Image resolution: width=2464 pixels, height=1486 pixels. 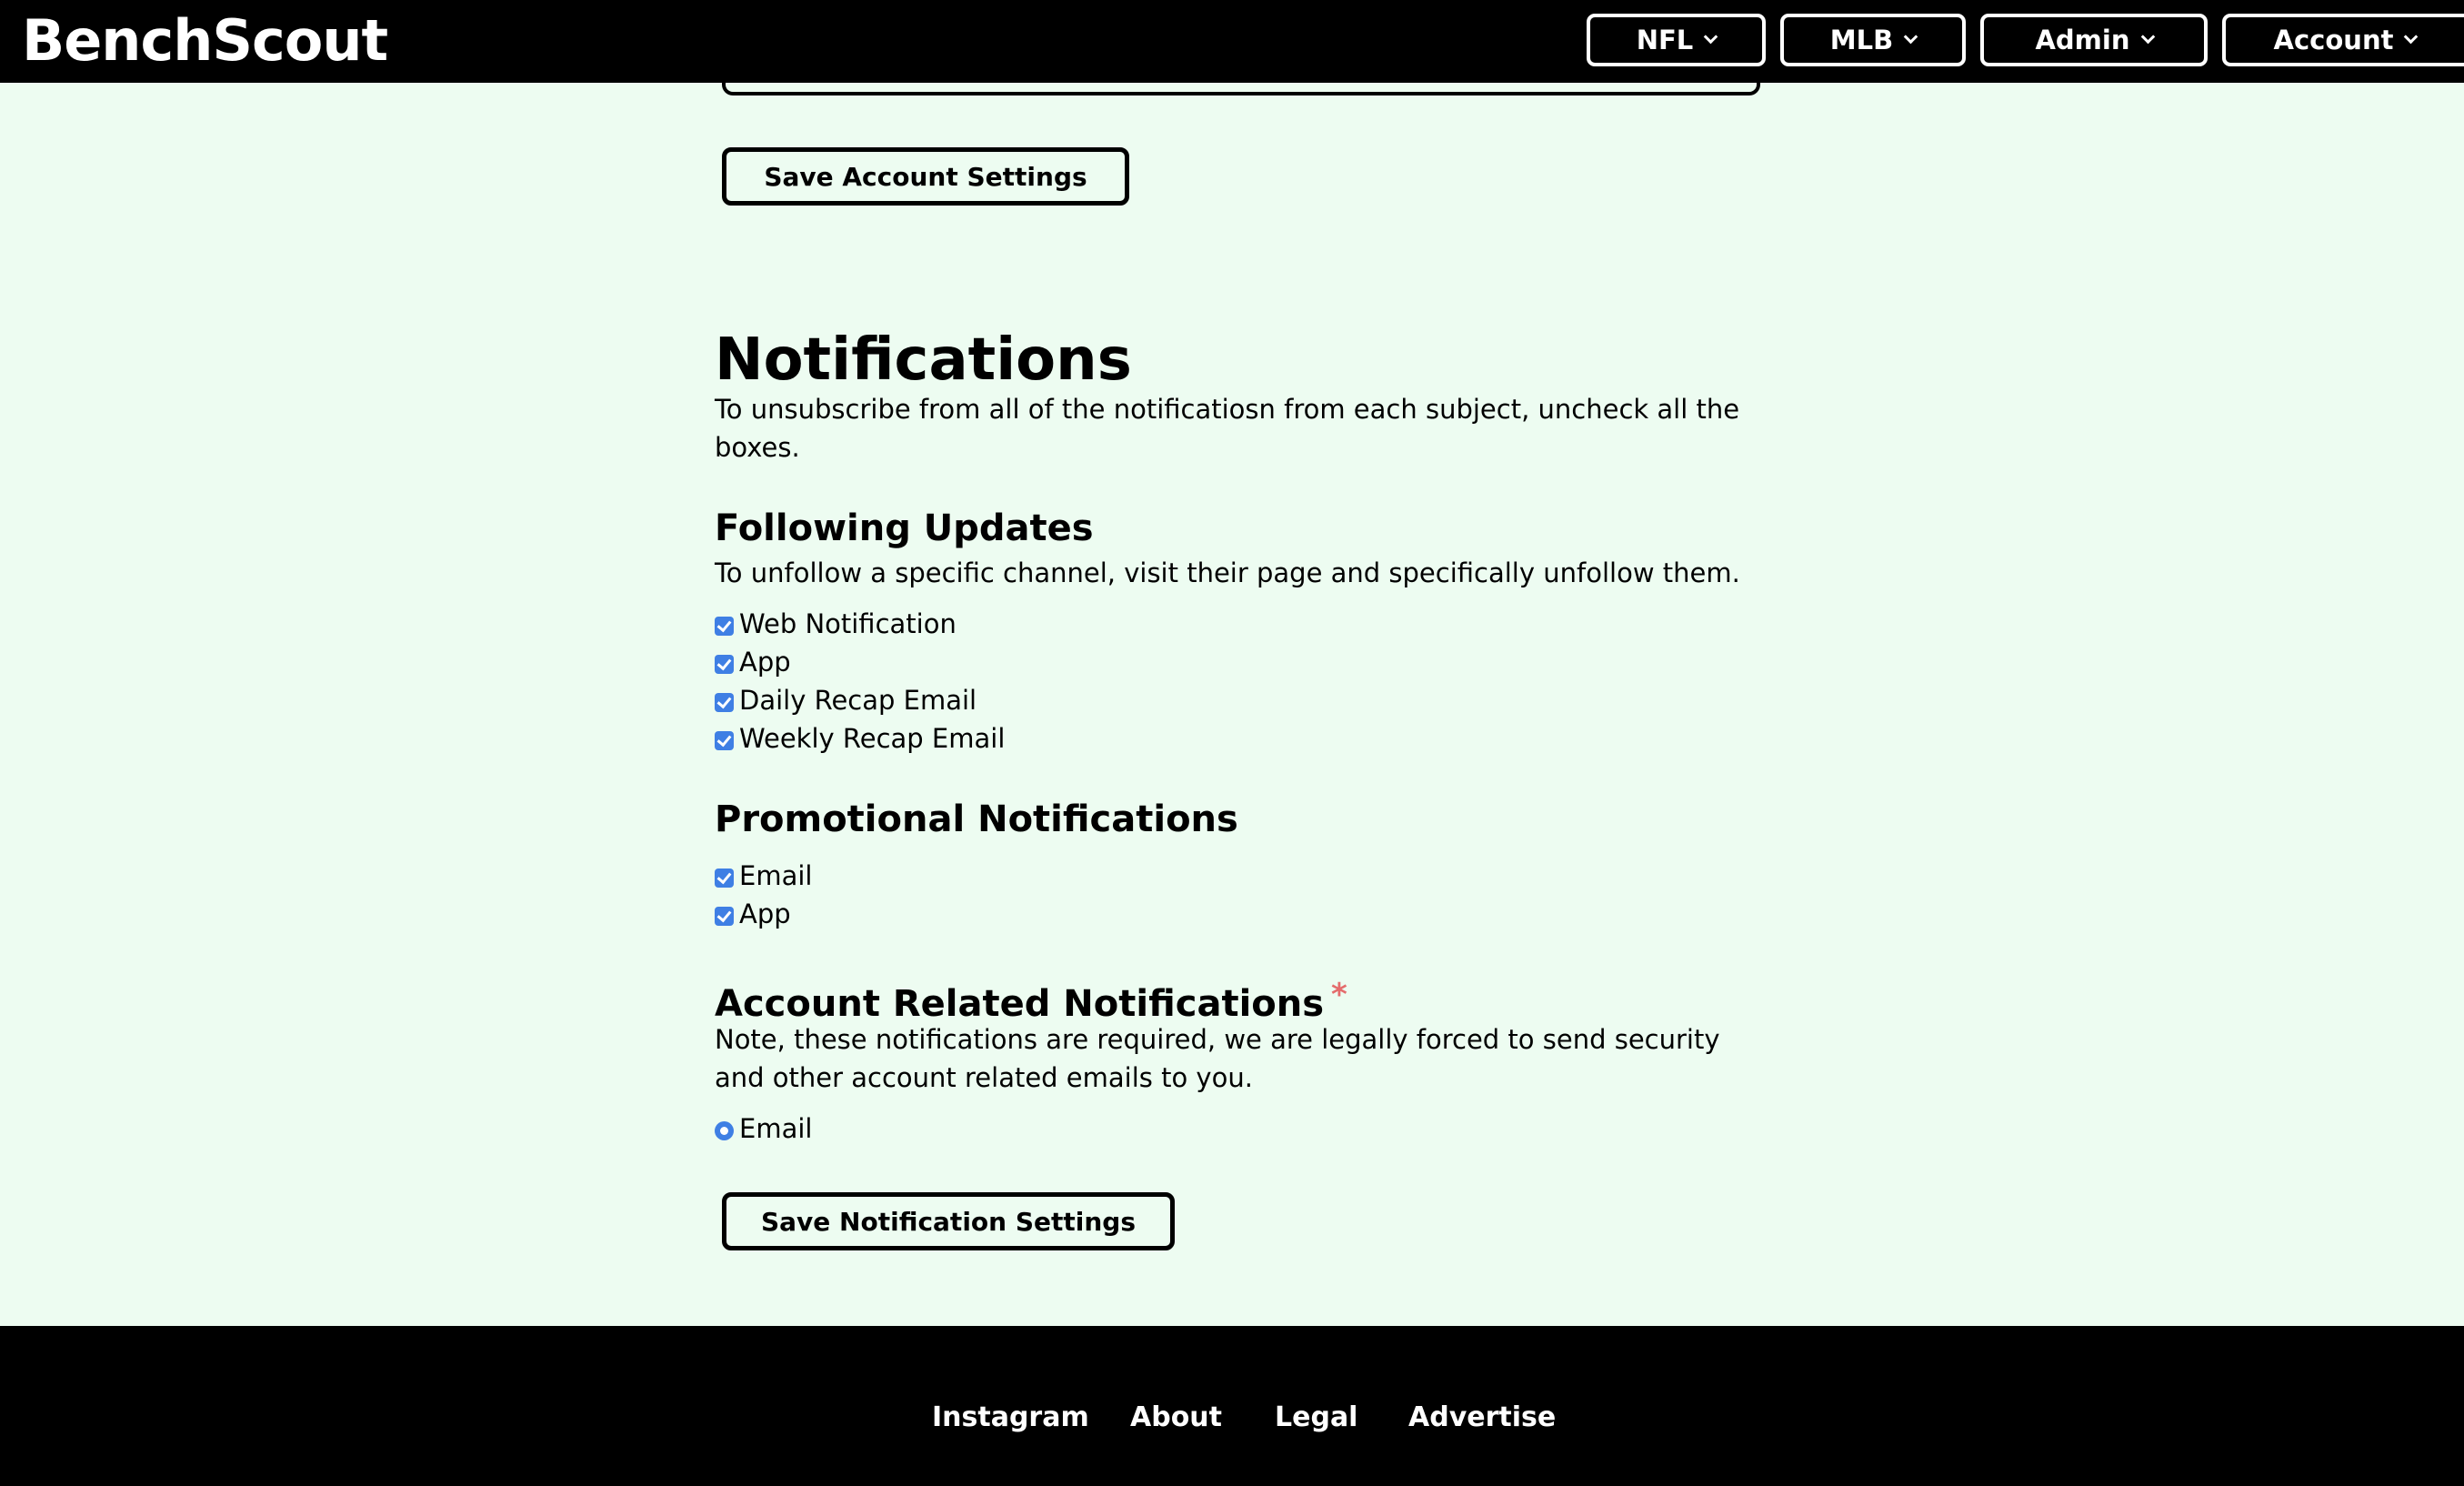 I want to click on account-email-radio, so click(x=725, y=1130).